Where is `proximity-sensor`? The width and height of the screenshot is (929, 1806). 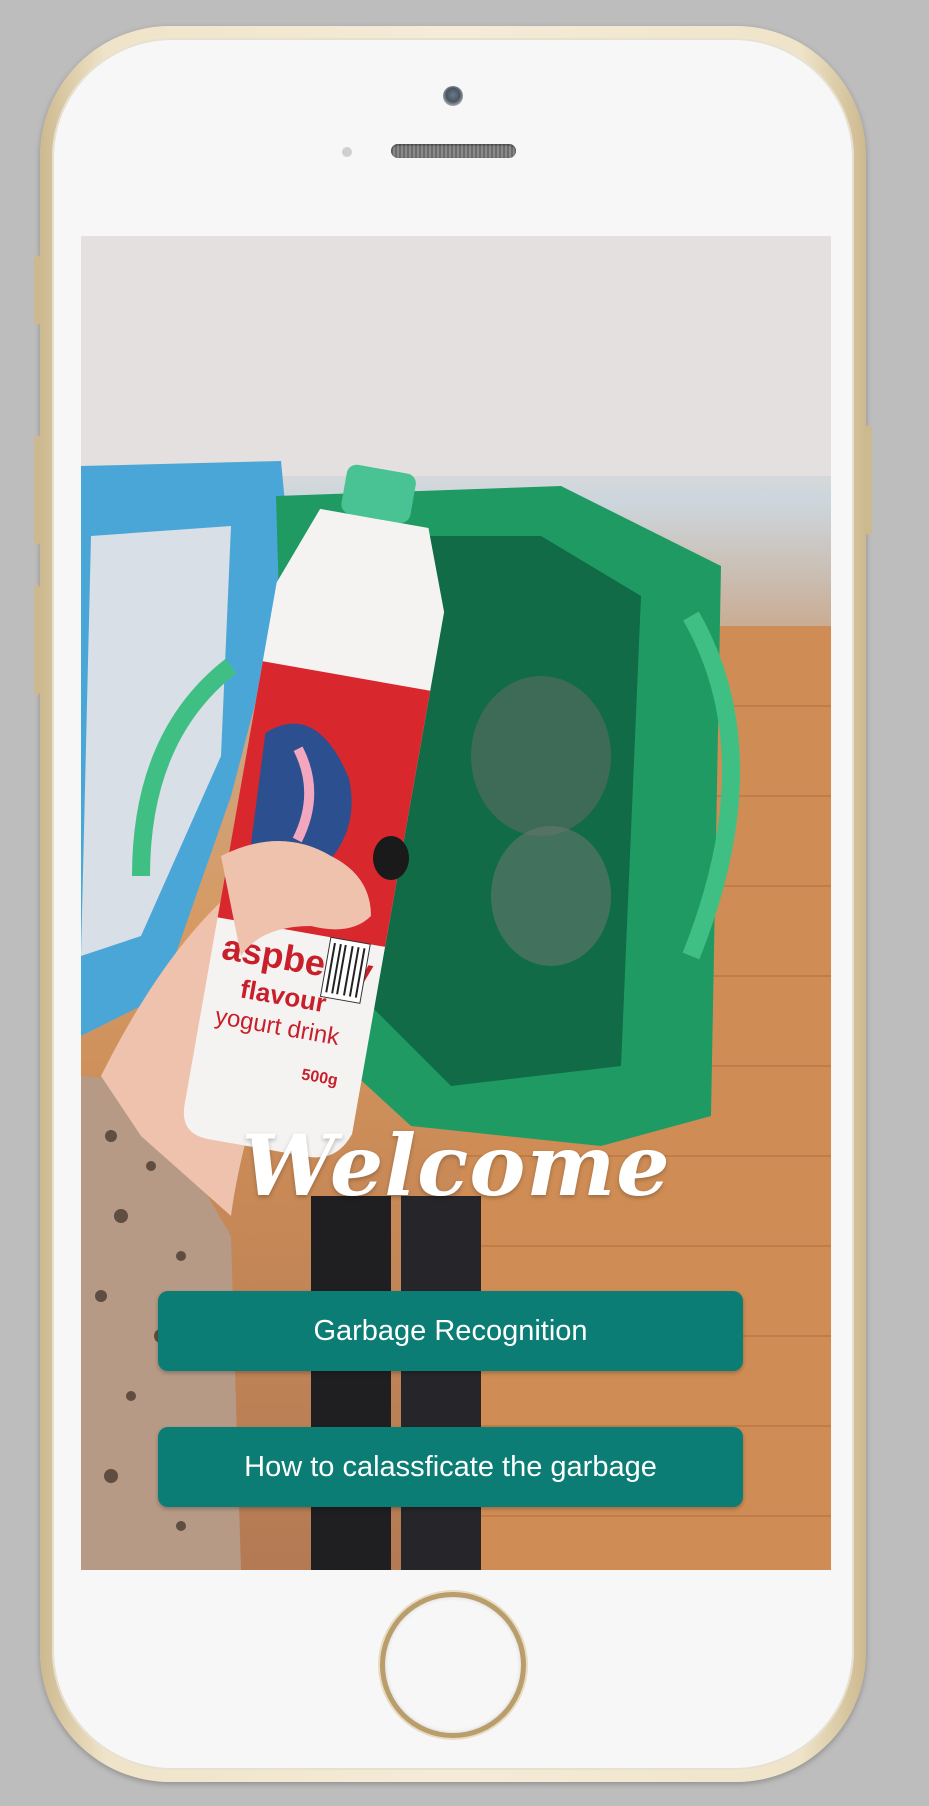
proximity-sensor is located at coordinates (347, 152).